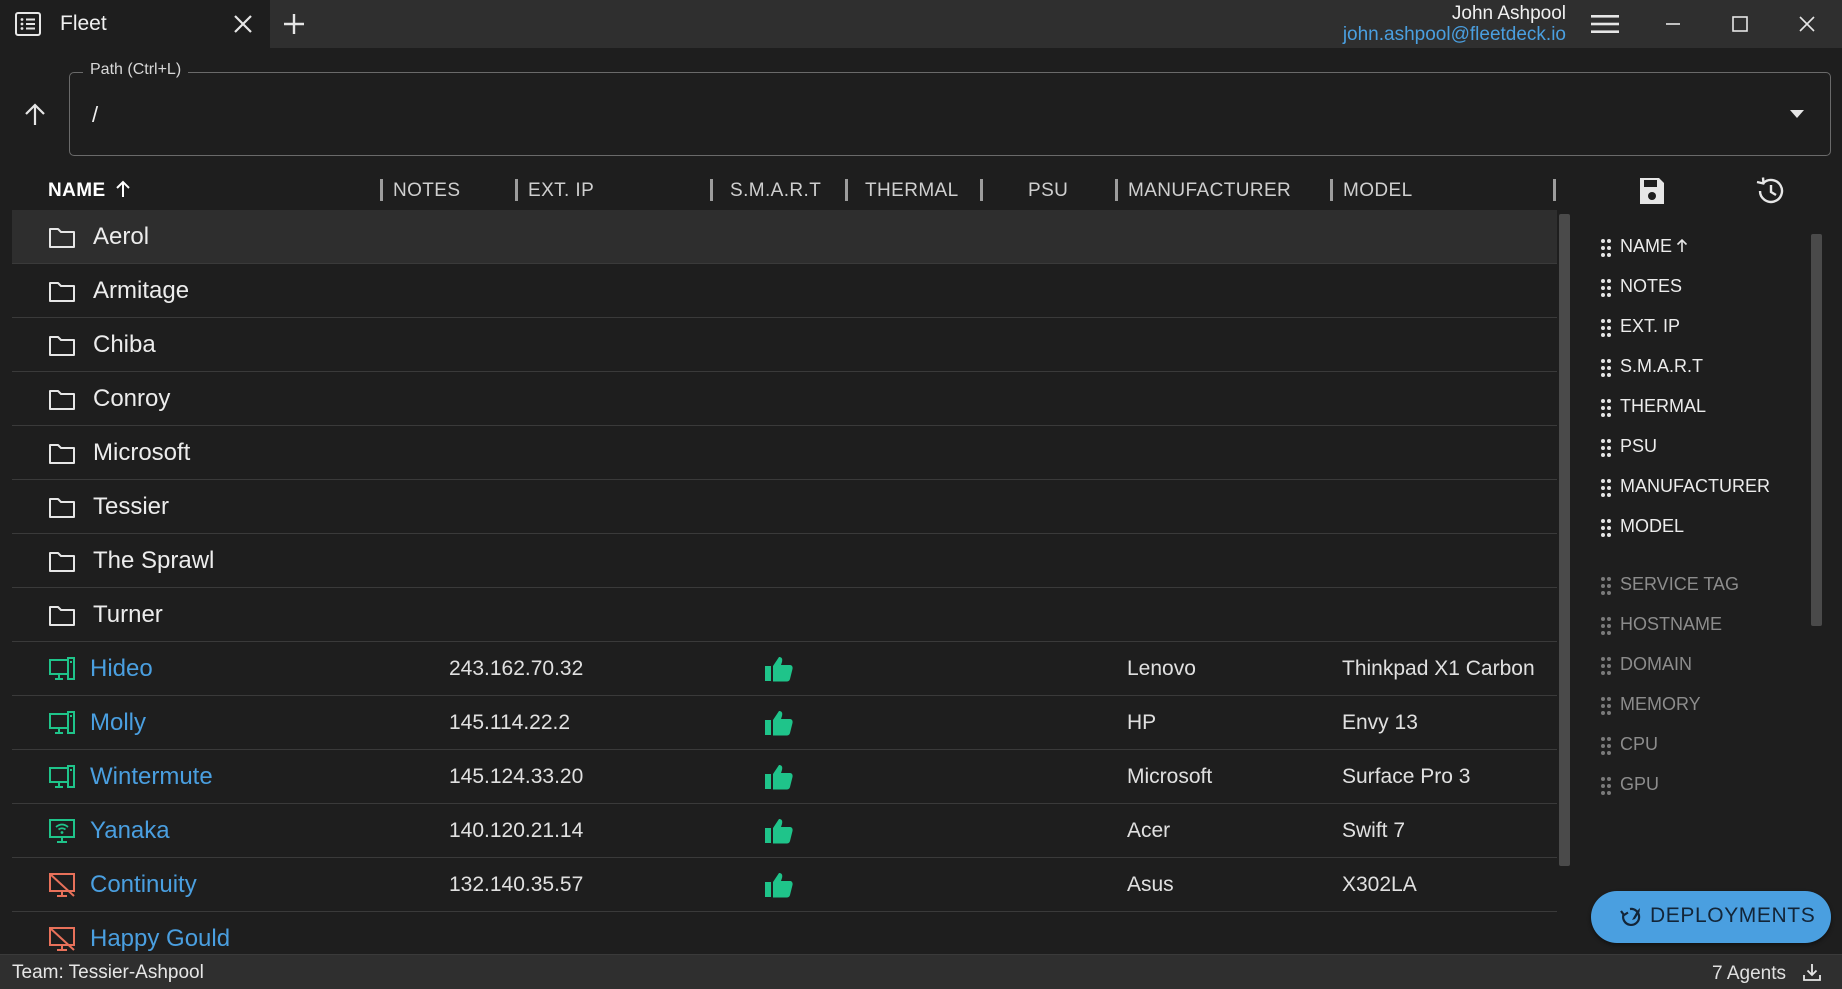 Image resolution: width=1842 pixels, height=989 pixels. What do you see at coordinates (784, 399) in the screenshot?
I see `folder-row: Conroy` at bounding box center [784, 399].